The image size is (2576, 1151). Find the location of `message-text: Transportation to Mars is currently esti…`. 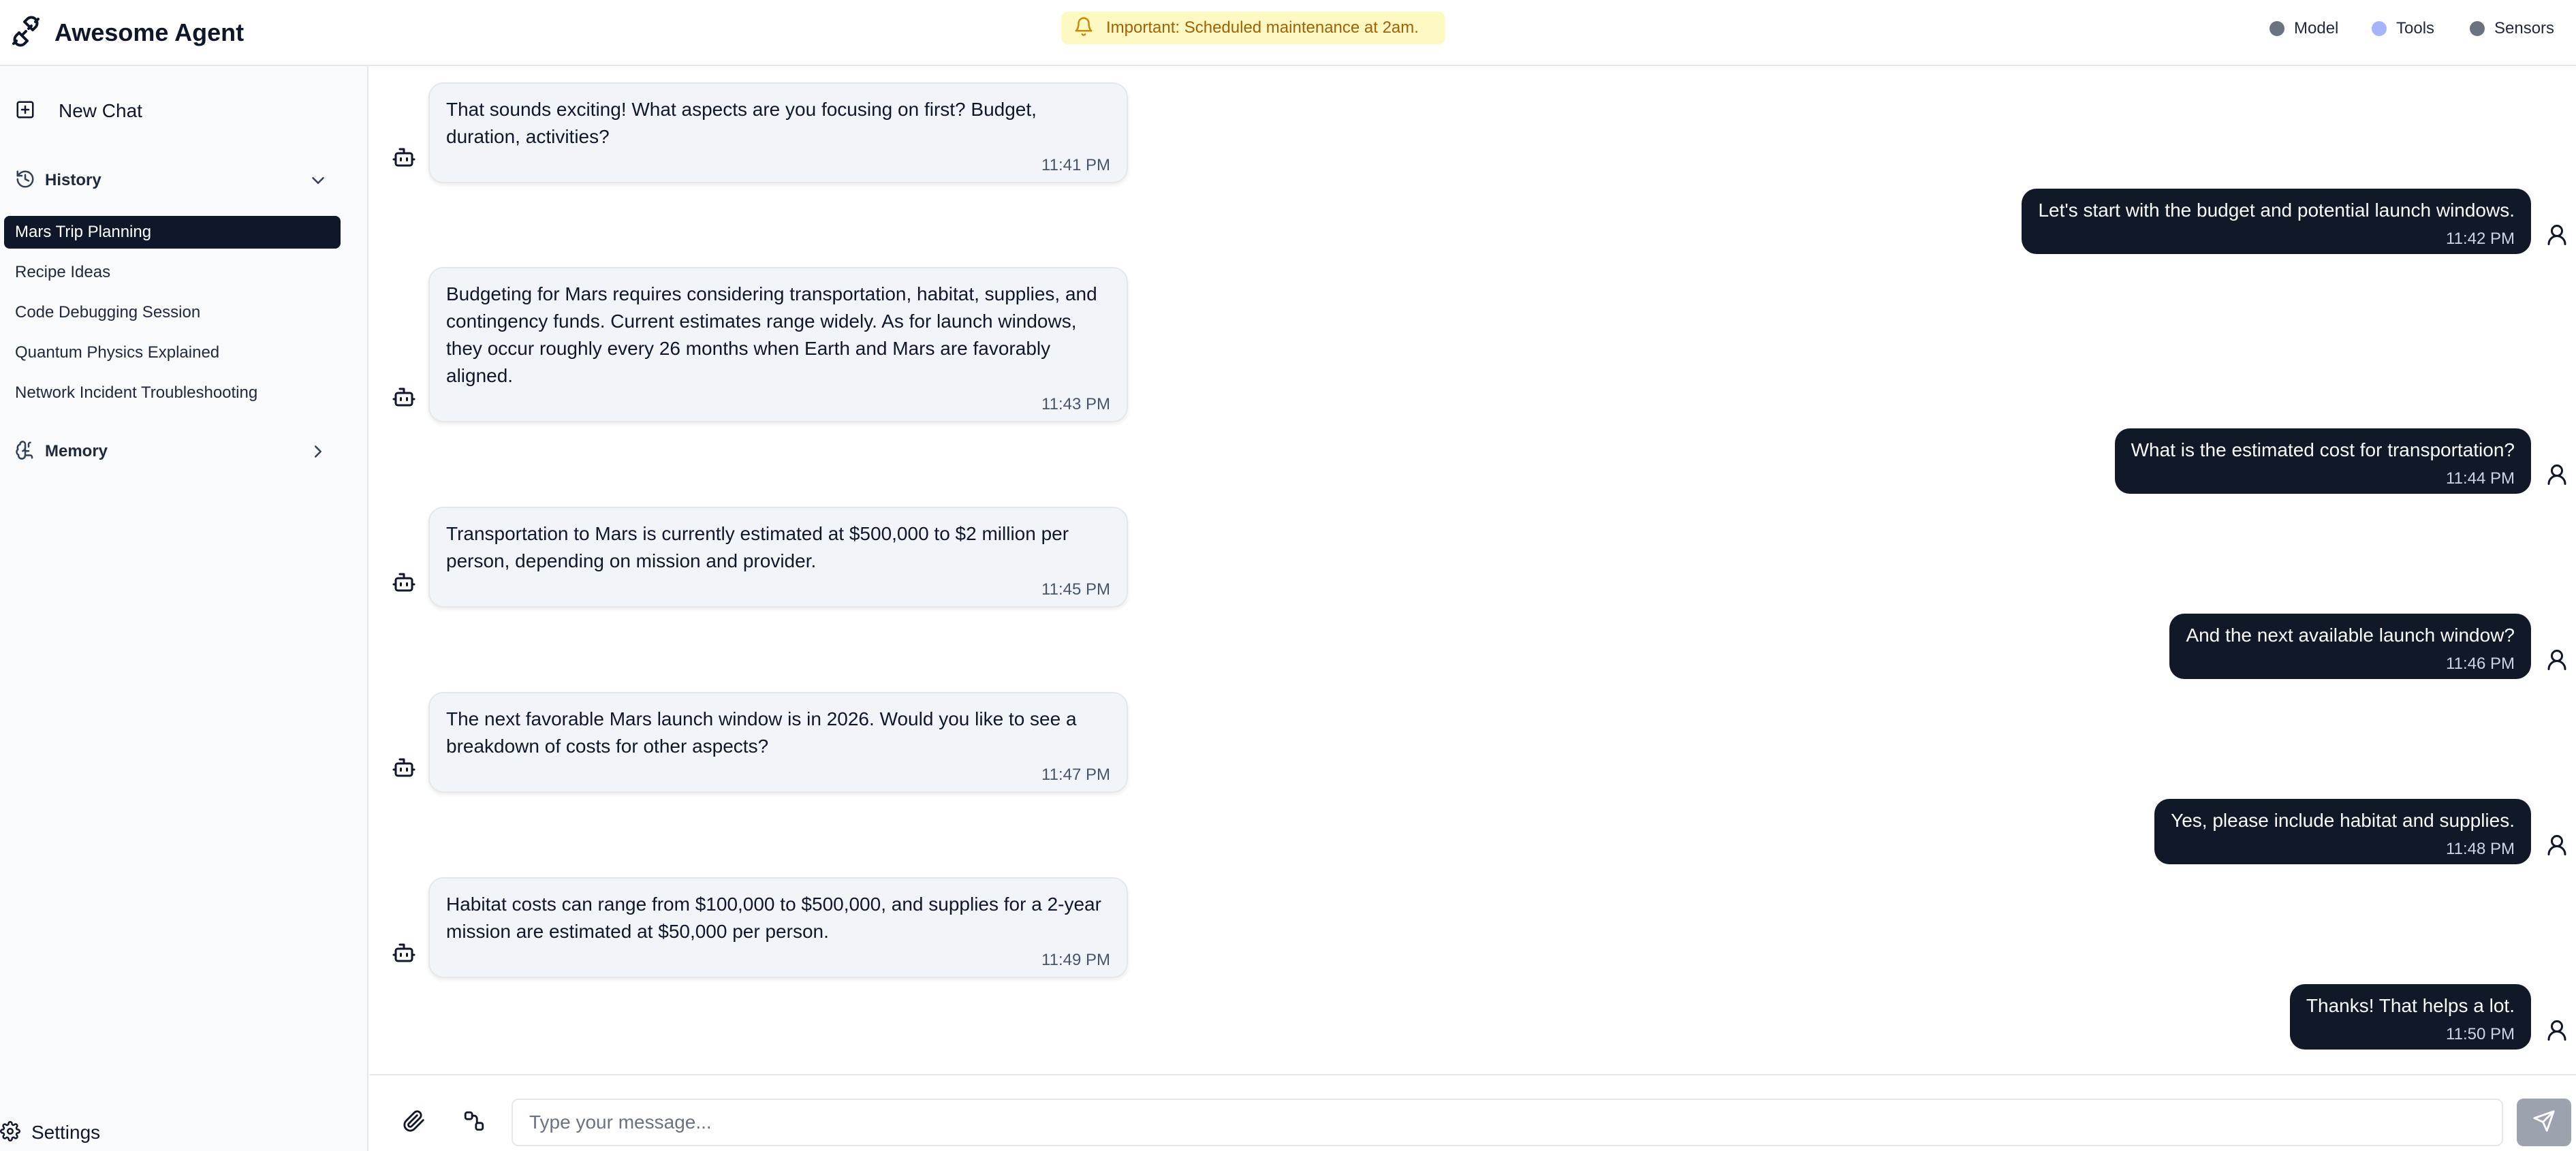

message-text: Transportation to Mars is currently esti… is located at coordinates (757, 547).